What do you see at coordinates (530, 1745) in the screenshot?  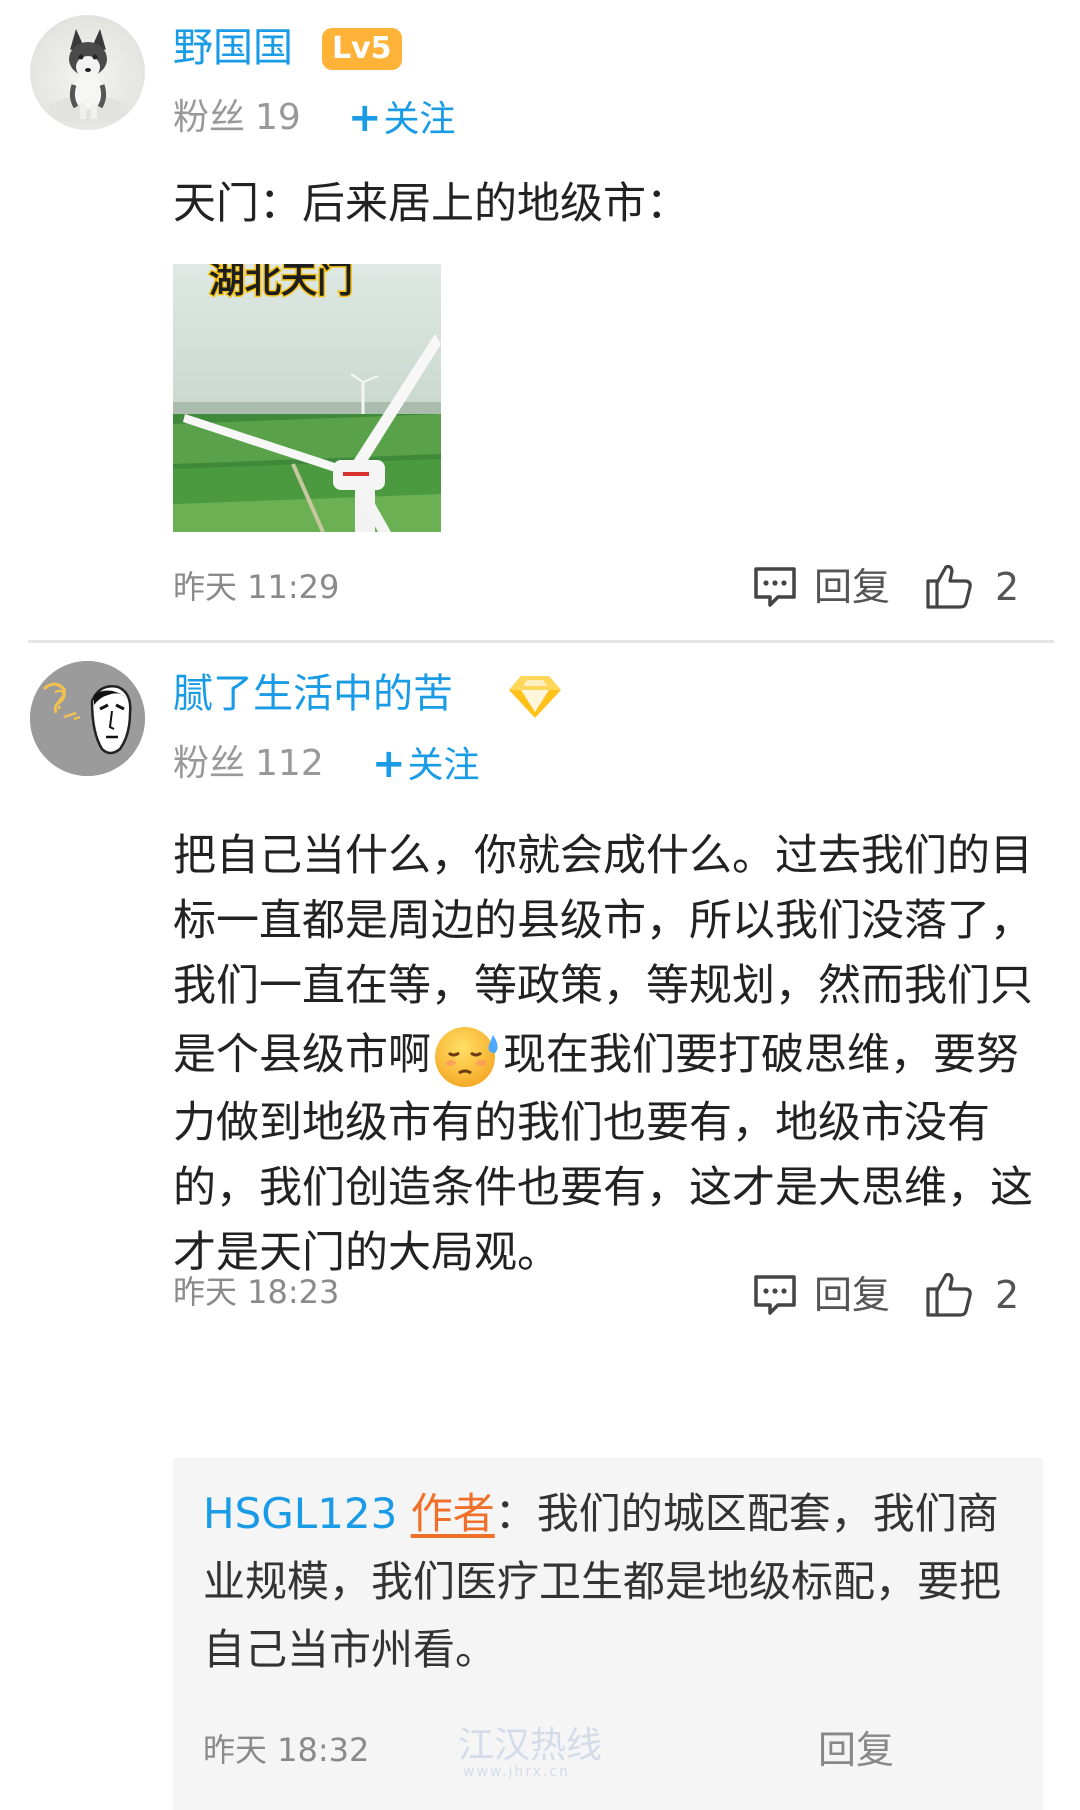 I see `watermark-logo: 江汉热线` at bounding box center [530, 1745].